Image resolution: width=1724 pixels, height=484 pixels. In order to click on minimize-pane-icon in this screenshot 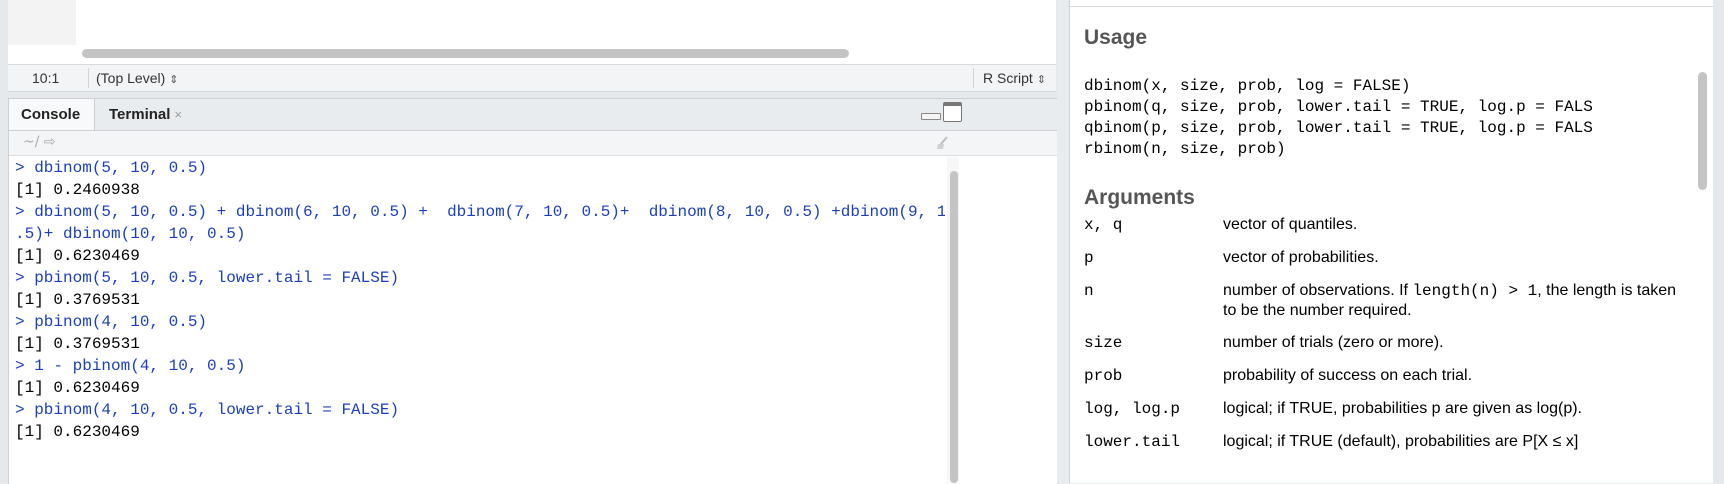, I will do `click(931, 116)`.